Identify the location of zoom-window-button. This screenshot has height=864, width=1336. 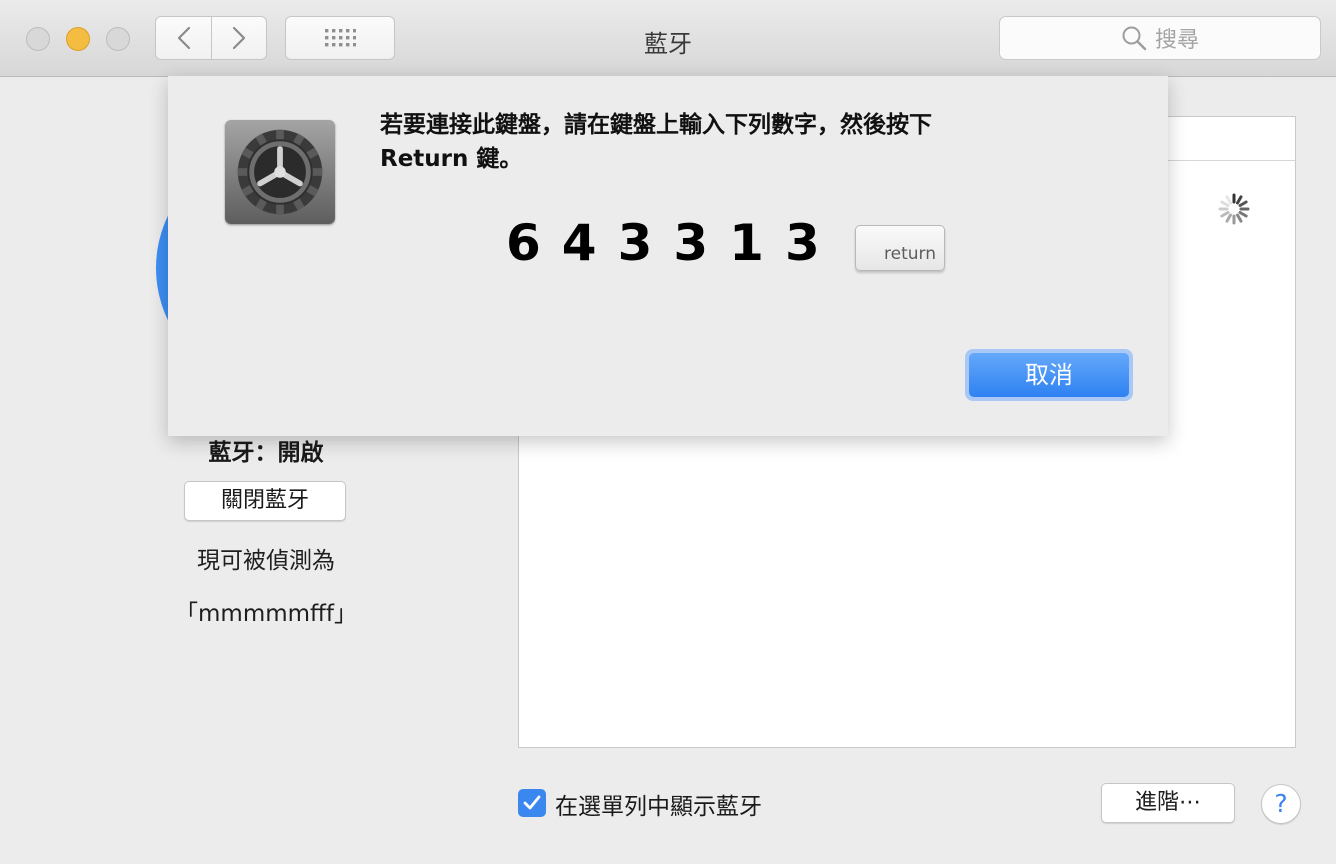
(118, 39).